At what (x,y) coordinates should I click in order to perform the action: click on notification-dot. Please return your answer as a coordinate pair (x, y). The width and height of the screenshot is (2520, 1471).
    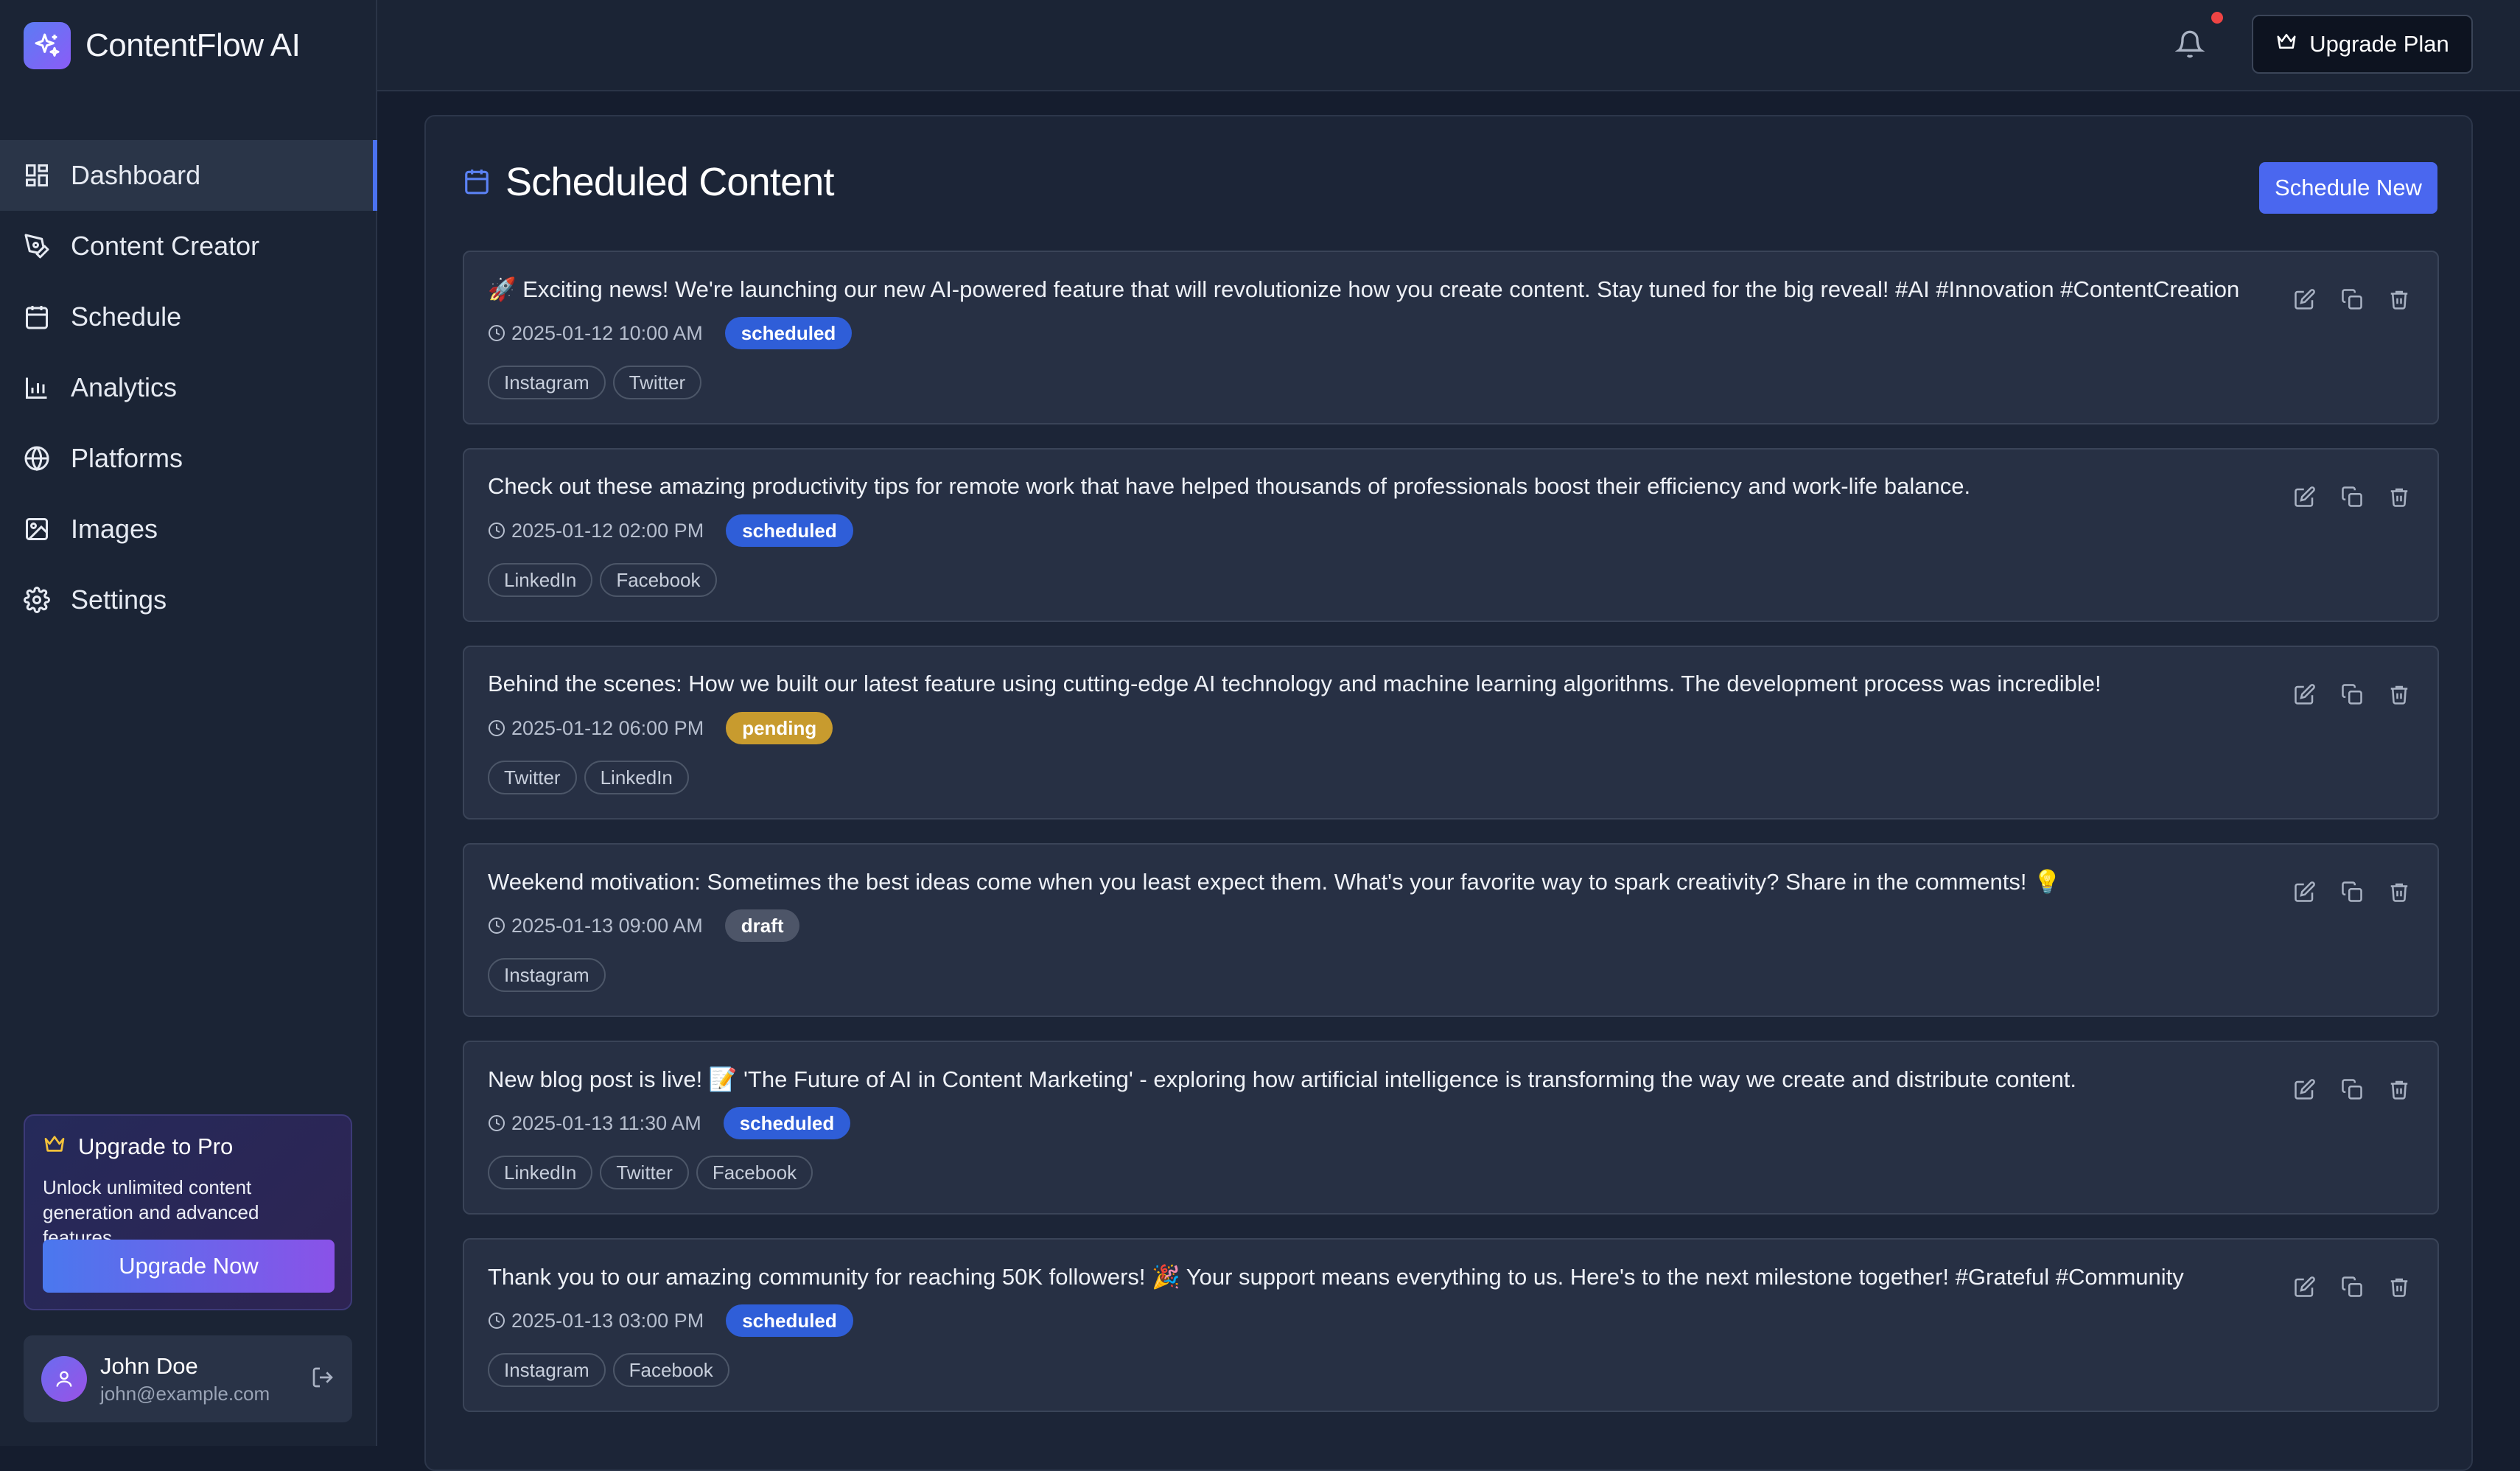
    Looking at the image, I should click on (2217, 18).